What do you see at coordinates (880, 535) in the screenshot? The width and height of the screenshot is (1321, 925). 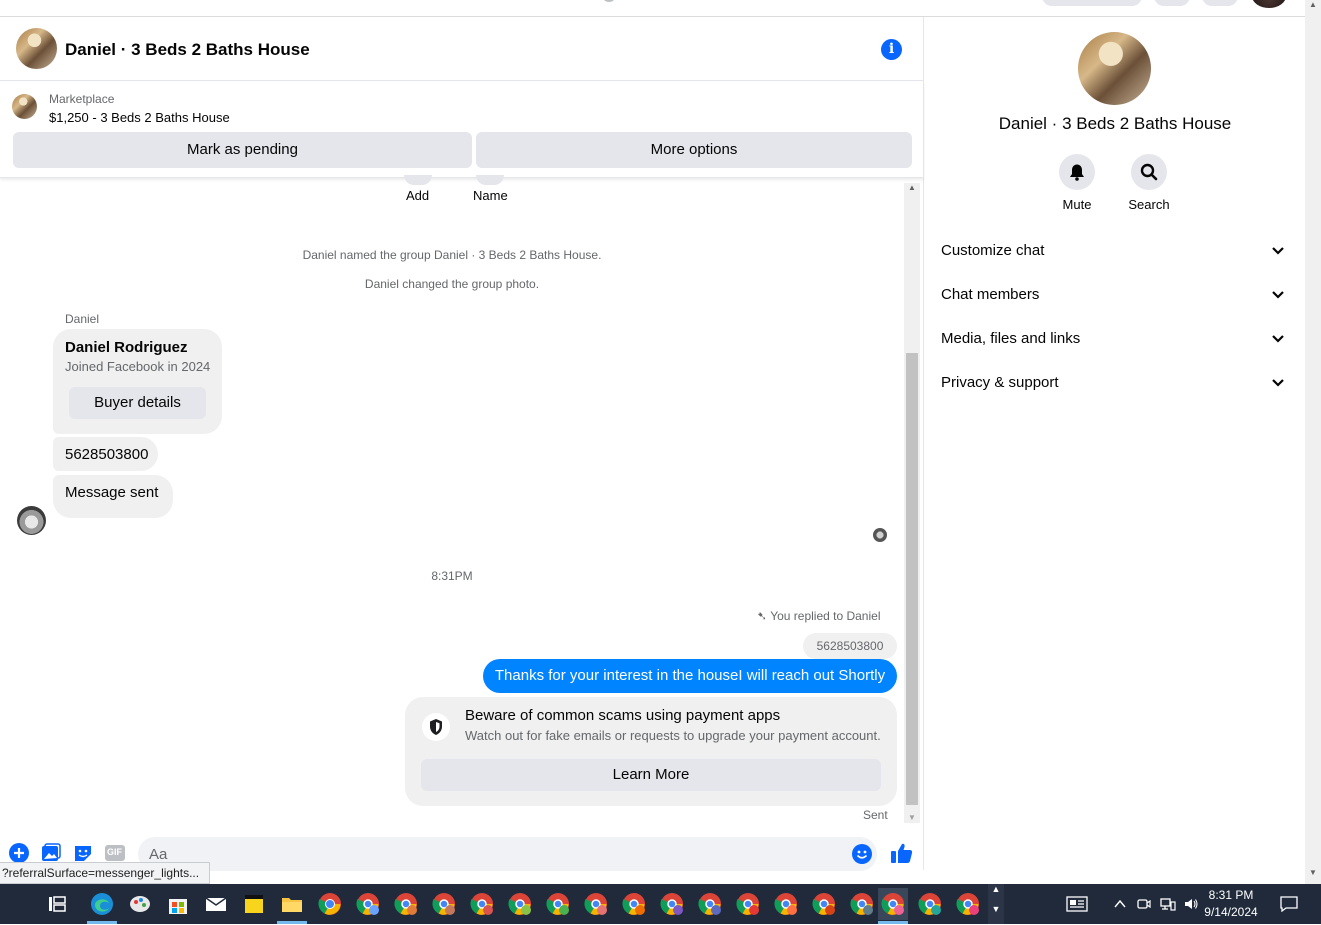 I see `seen-receipt-avatar` at bounding box center [880, 535].